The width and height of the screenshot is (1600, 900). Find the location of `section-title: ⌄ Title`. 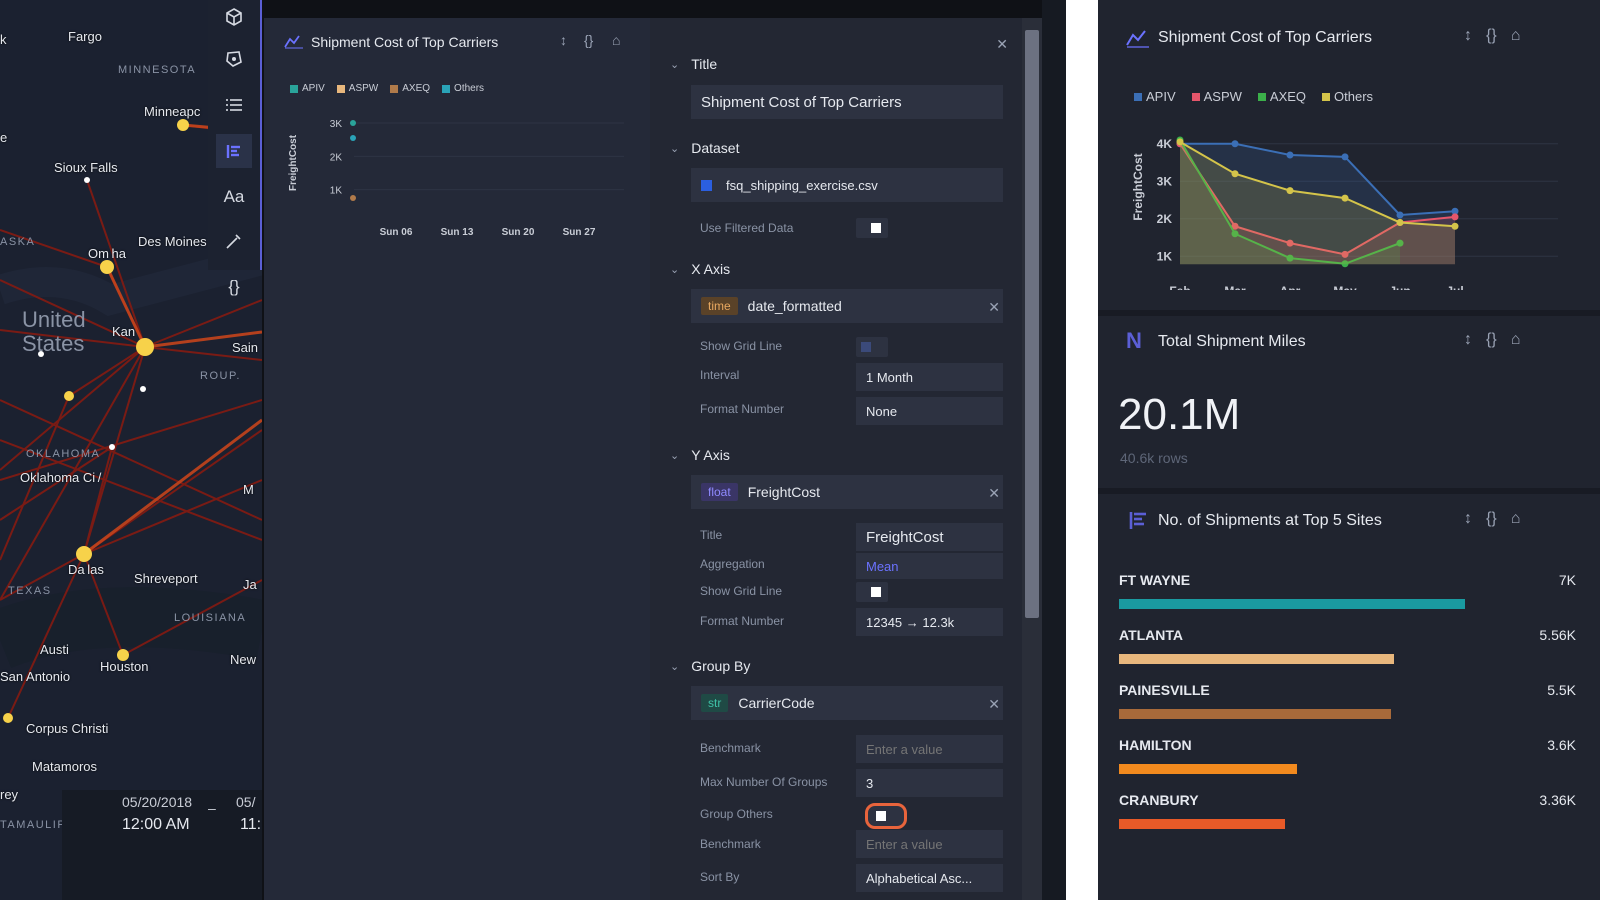

section-title: ⌄ Title is located at coordinates (693, 64).